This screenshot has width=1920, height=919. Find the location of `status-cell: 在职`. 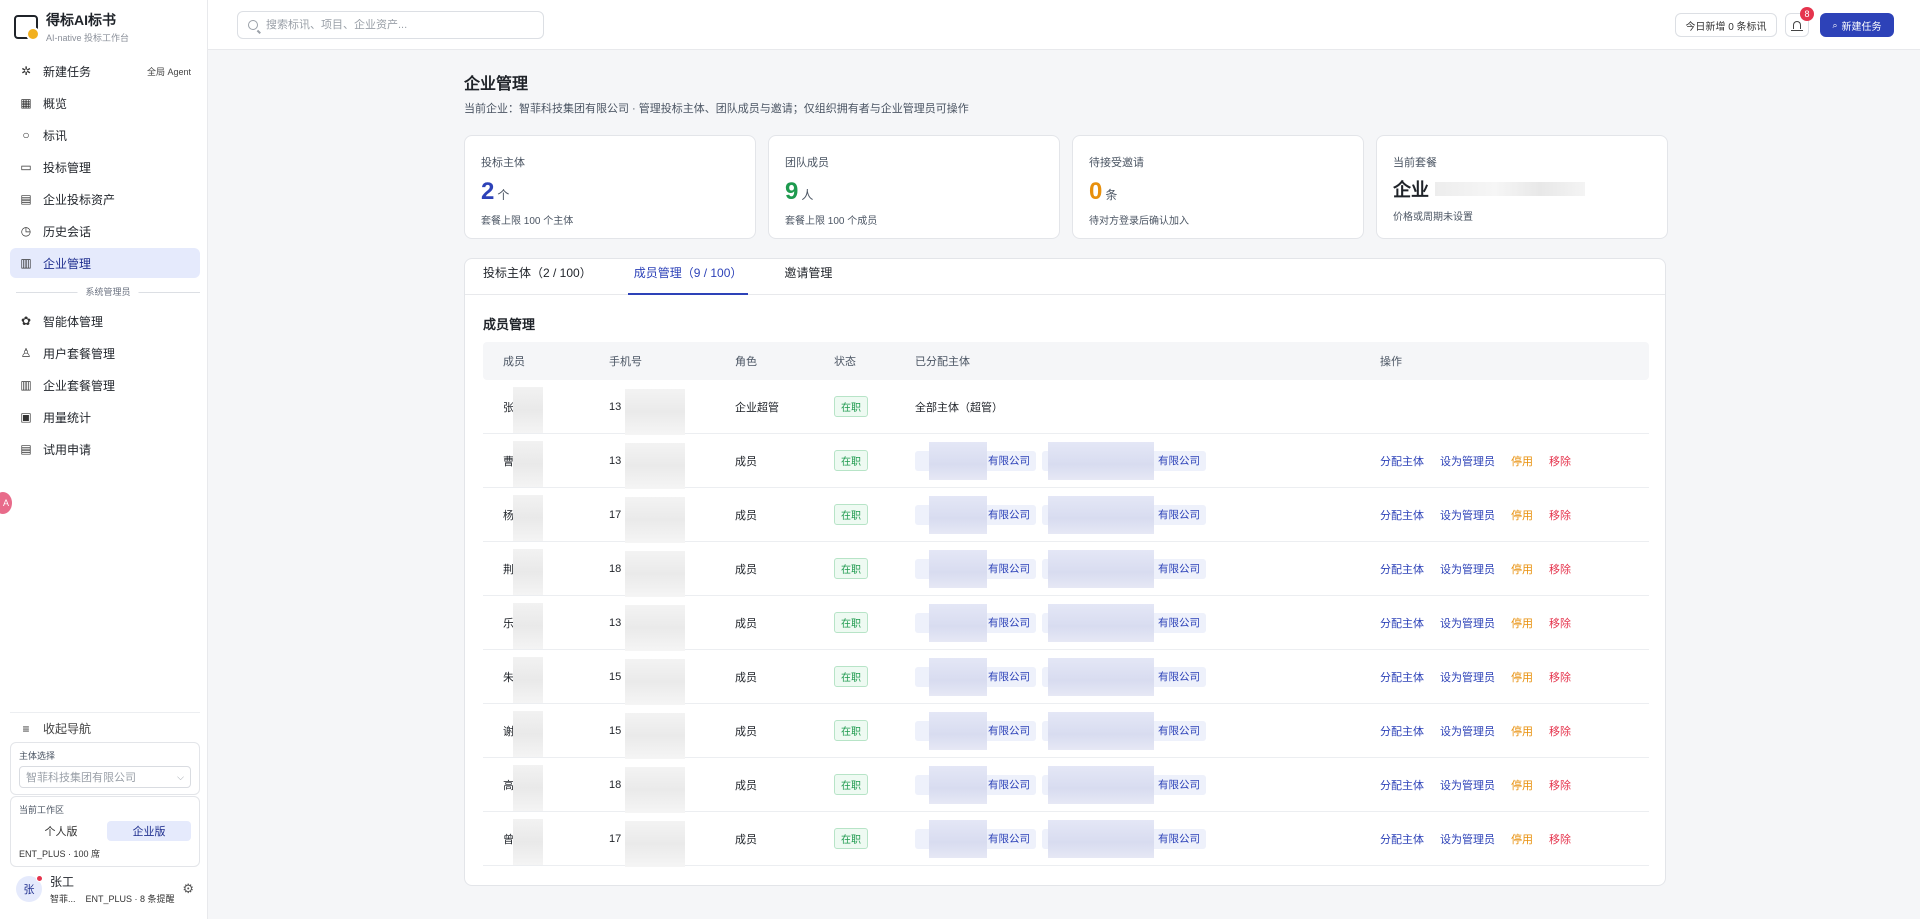

status-cell: 在职 is located at coordinates (874, 406).